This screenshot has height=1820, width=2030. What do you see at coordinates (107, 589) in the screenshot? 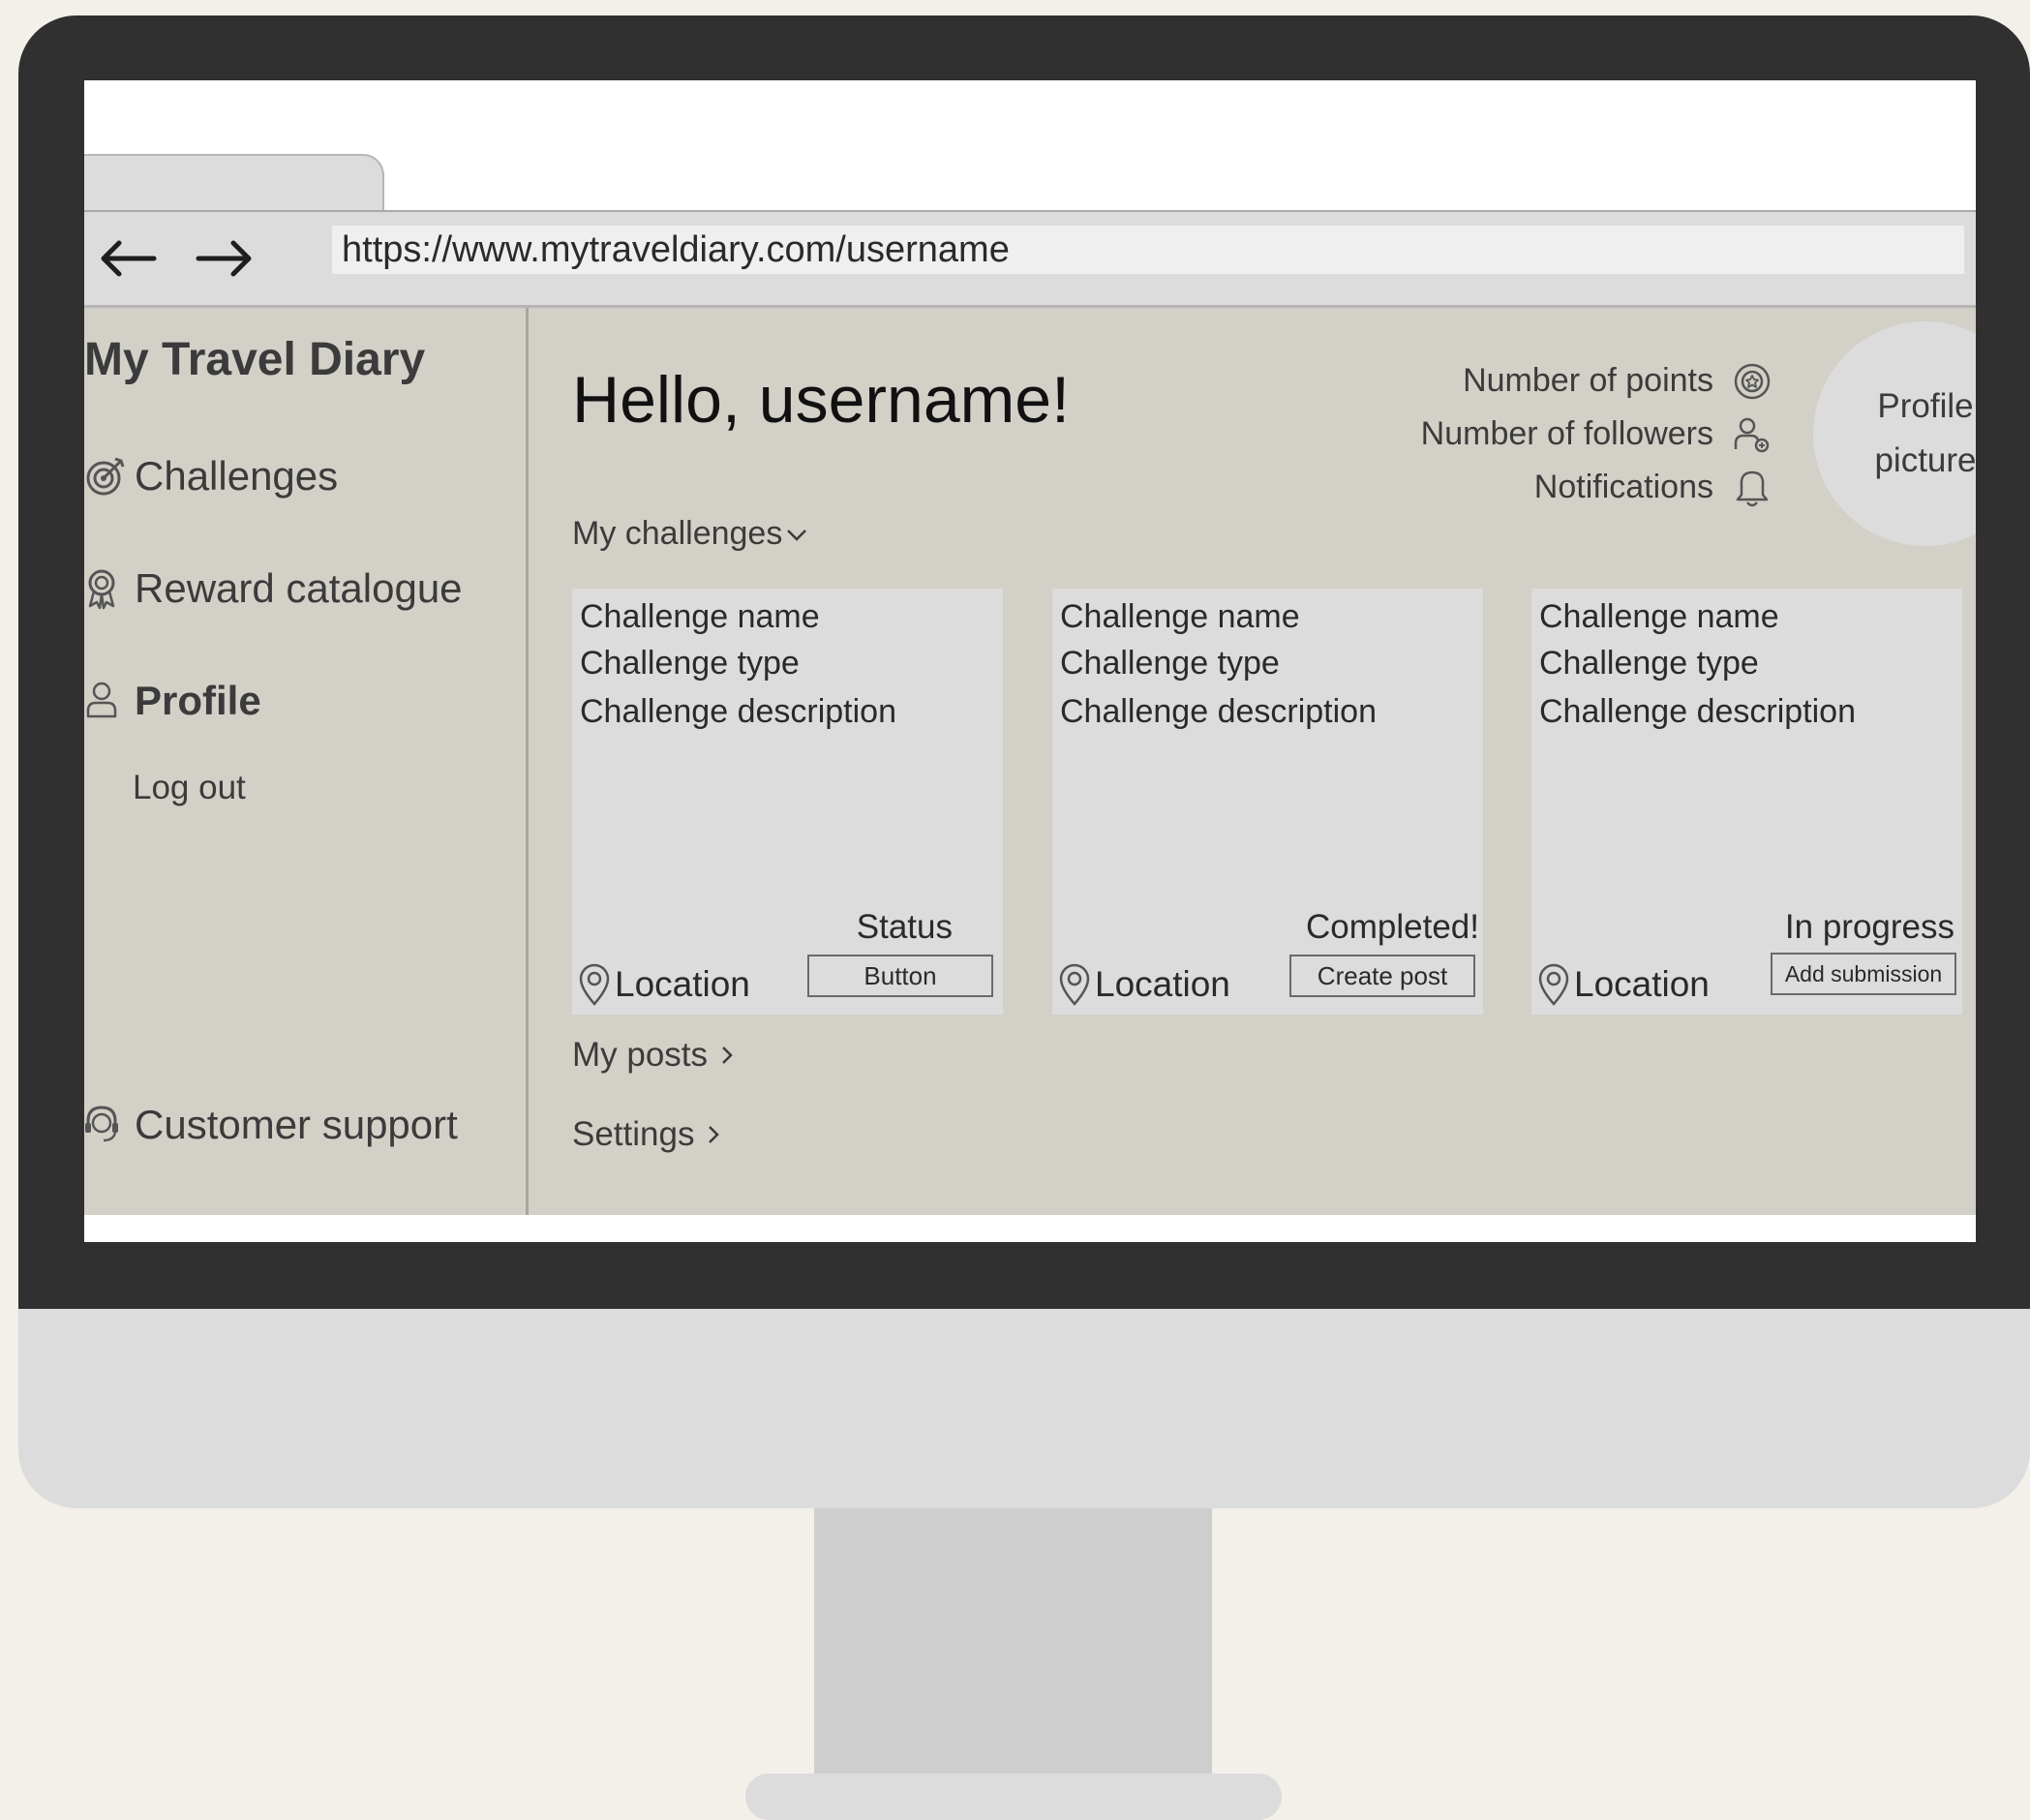
I see `award-icon` at bounding box center [107, 589].